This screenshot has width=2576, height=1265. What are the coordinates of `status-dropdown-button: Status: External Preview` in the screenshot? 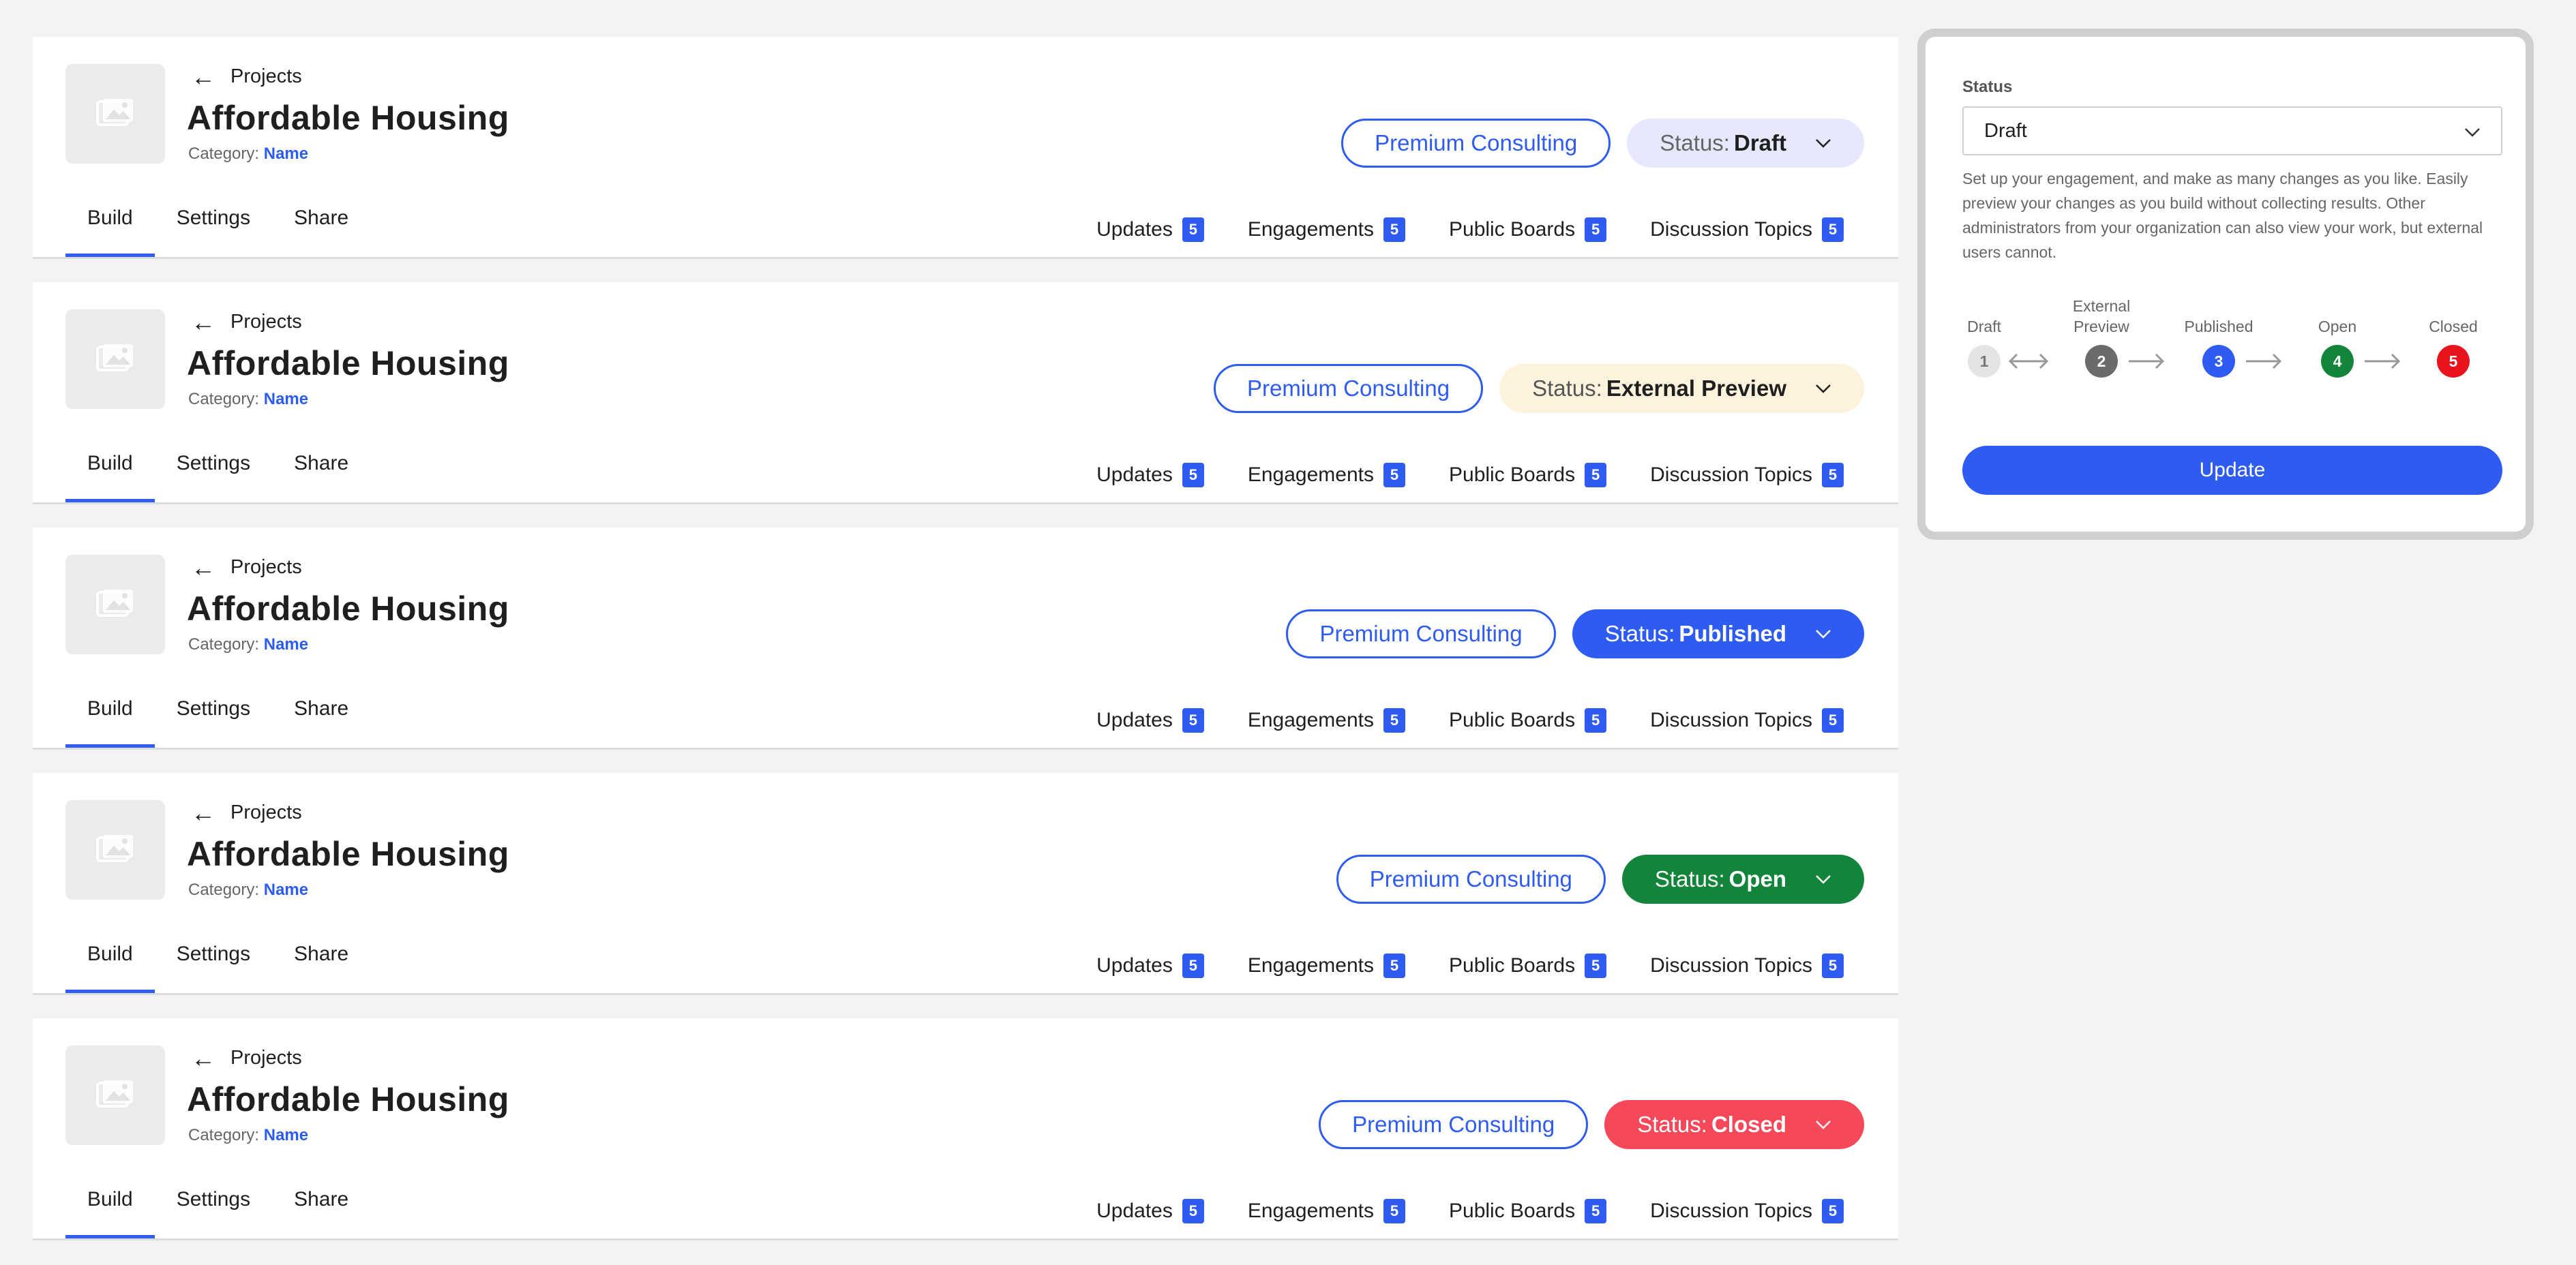 It's located at (1681, 388).